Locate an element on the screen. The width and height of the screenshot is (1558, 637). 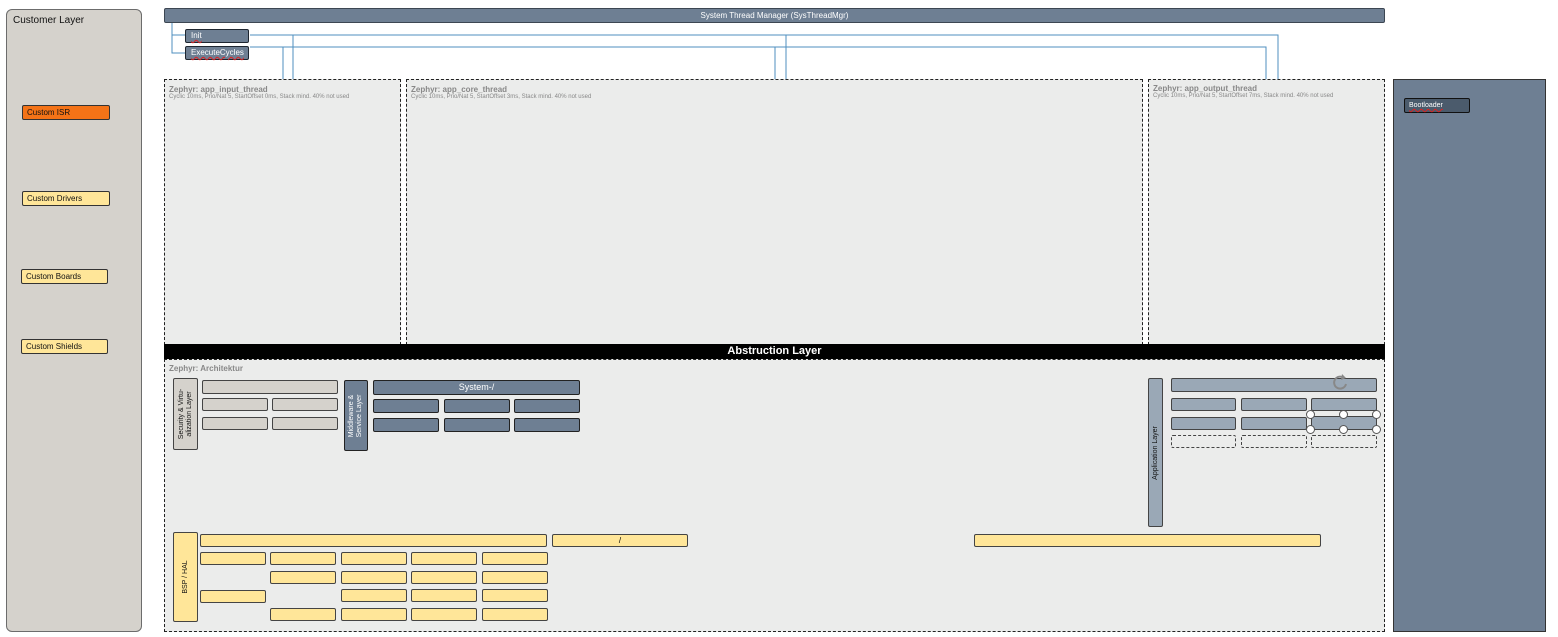
middleware-service-label: Middleware & Service Layer is located at coordinates (355, 415).